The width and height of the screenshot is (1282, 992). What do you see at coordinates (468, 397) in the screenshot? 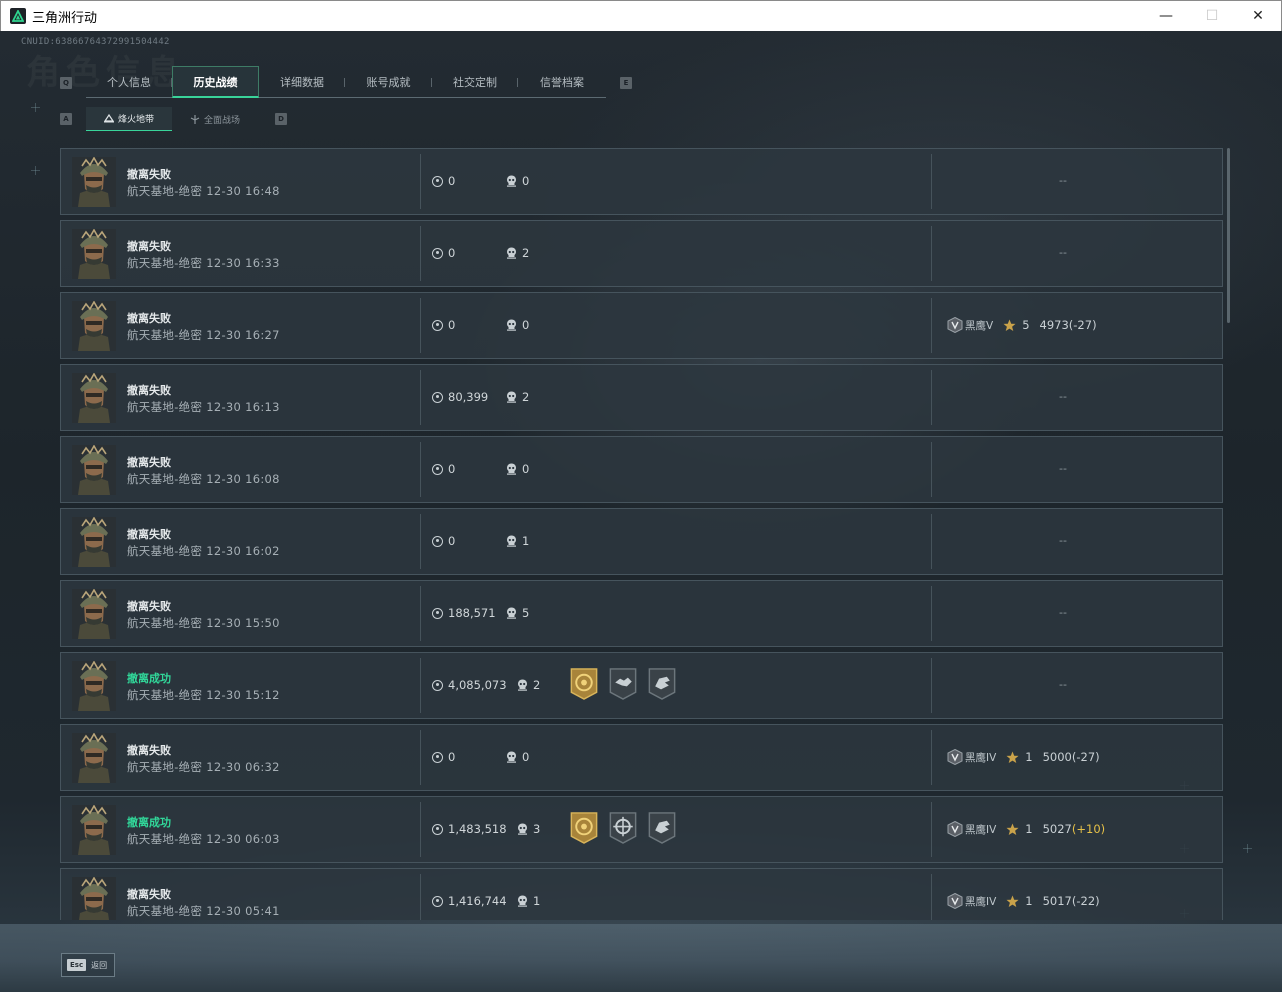
I see `money-value: 80,399` at bounding box center [468, 397].